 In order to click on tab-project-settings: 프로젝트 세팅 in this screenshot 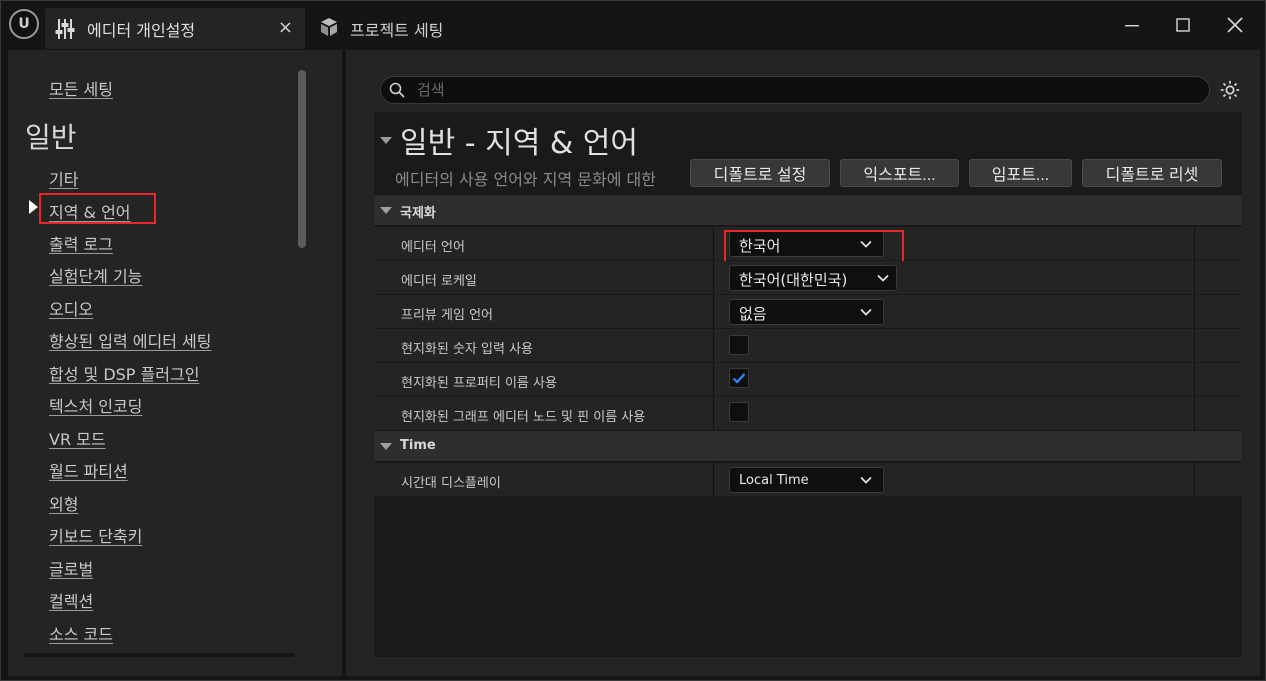, I will do `click(380, 28)`.